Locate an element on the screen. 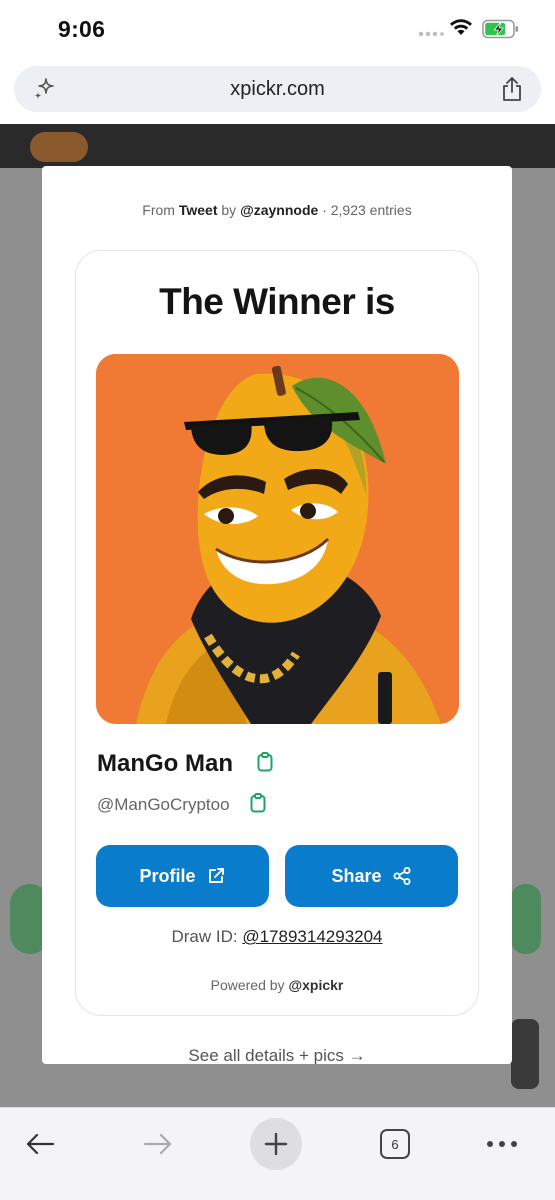  profile-button-label: Profile is located at coordinates (167, 875).